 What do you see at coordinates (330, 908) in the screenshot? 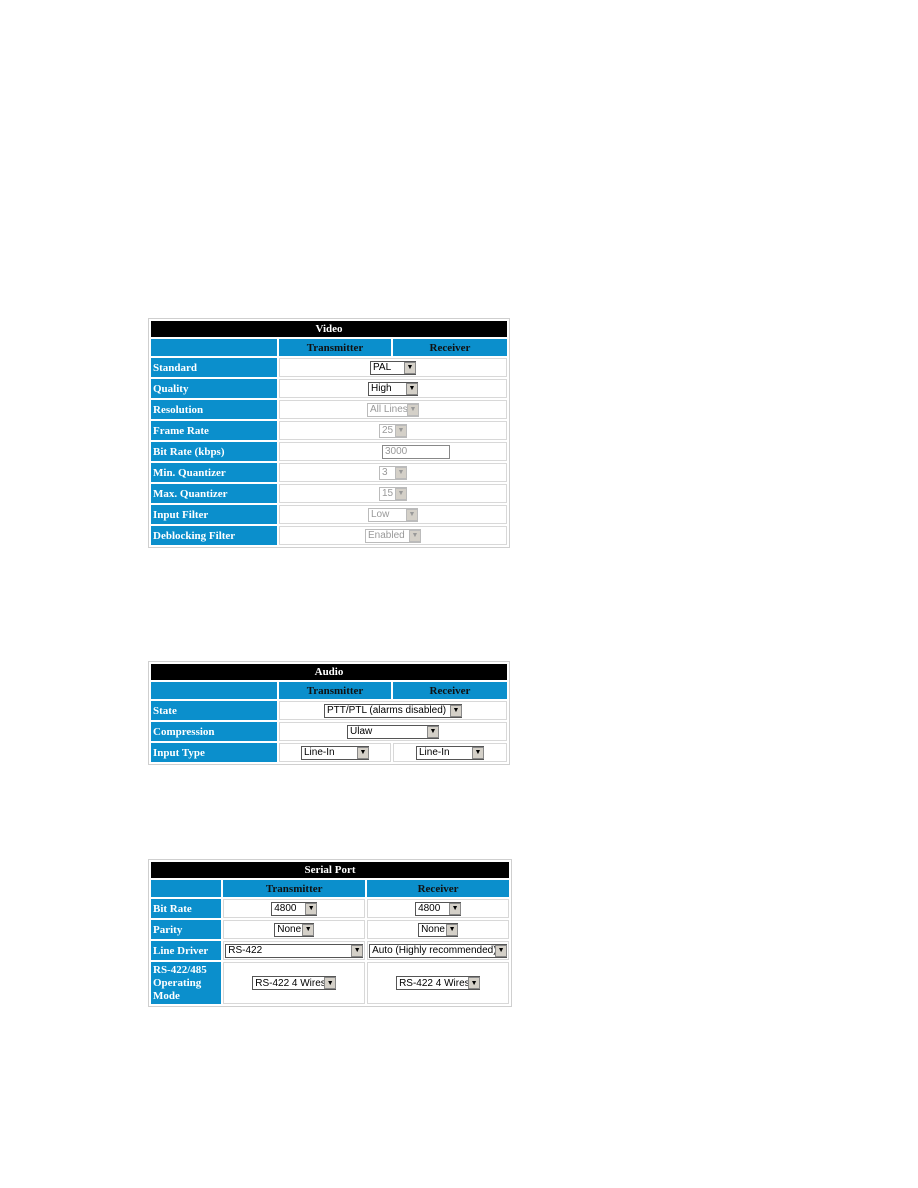
I see `serial-row-bit-rate: Bit Rate 4800 ▼ 4800 ▼` at bounding box center [330, 908].